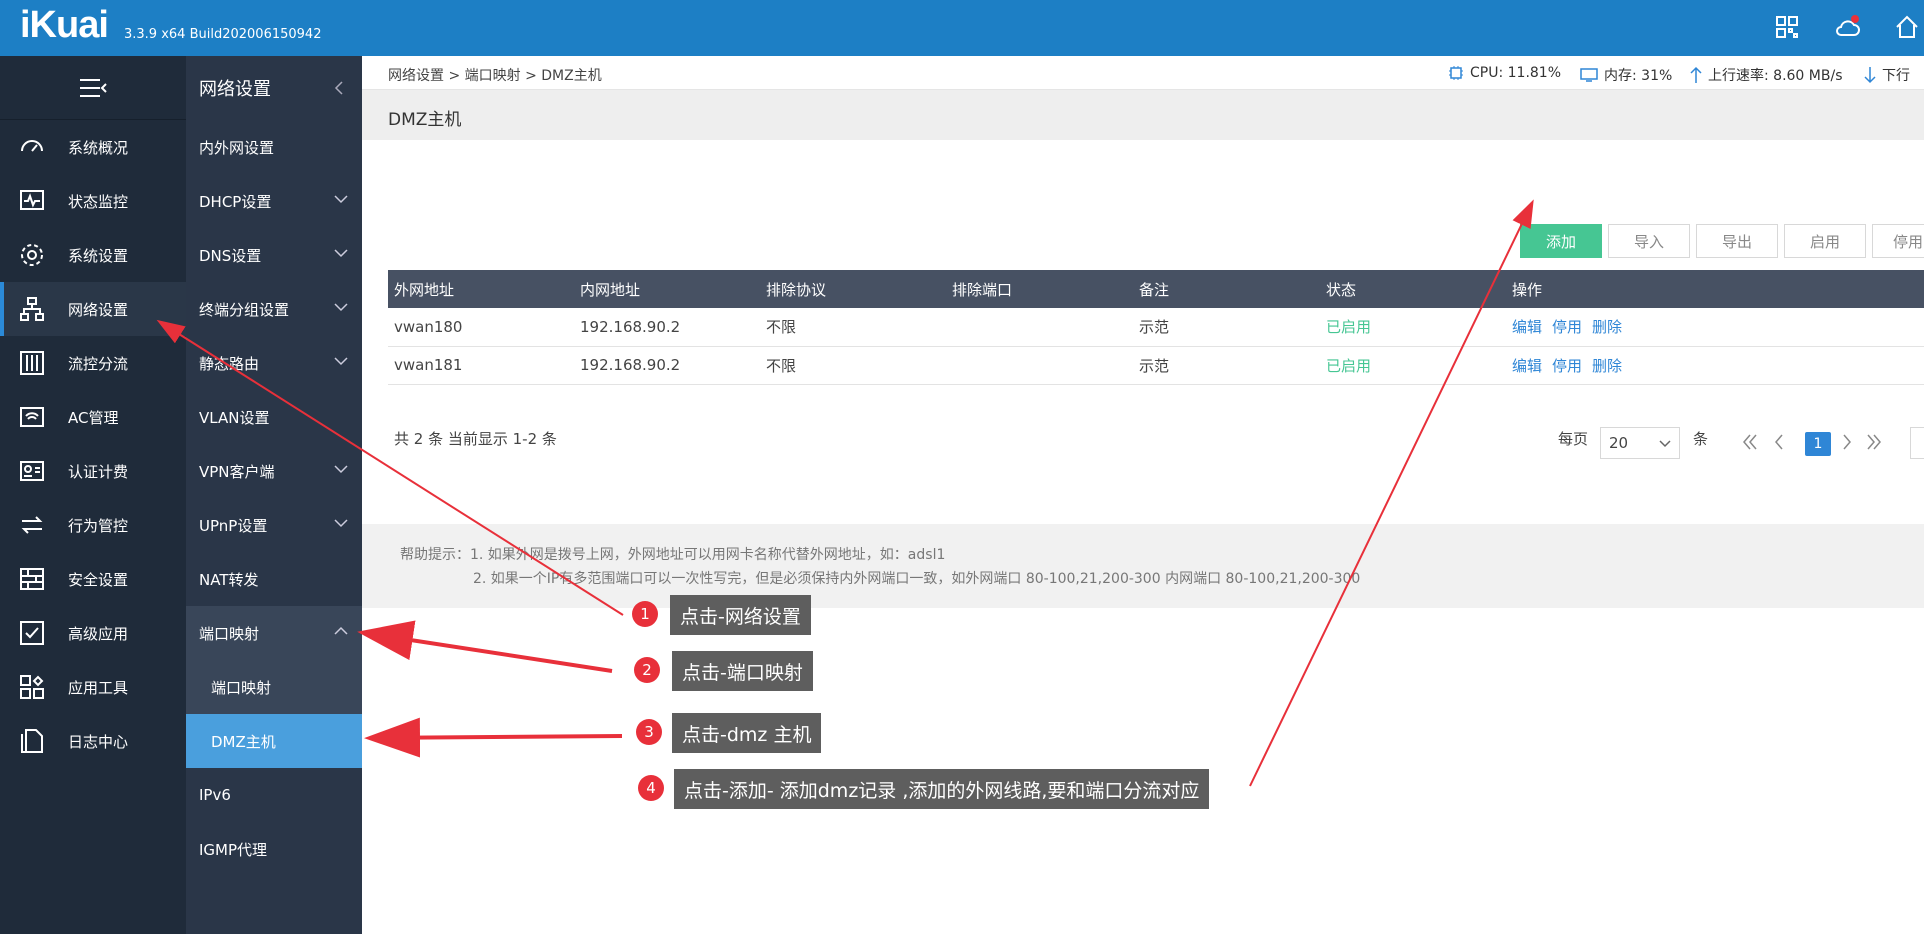  I want to click on page-jump-input, so click(1917, 443).